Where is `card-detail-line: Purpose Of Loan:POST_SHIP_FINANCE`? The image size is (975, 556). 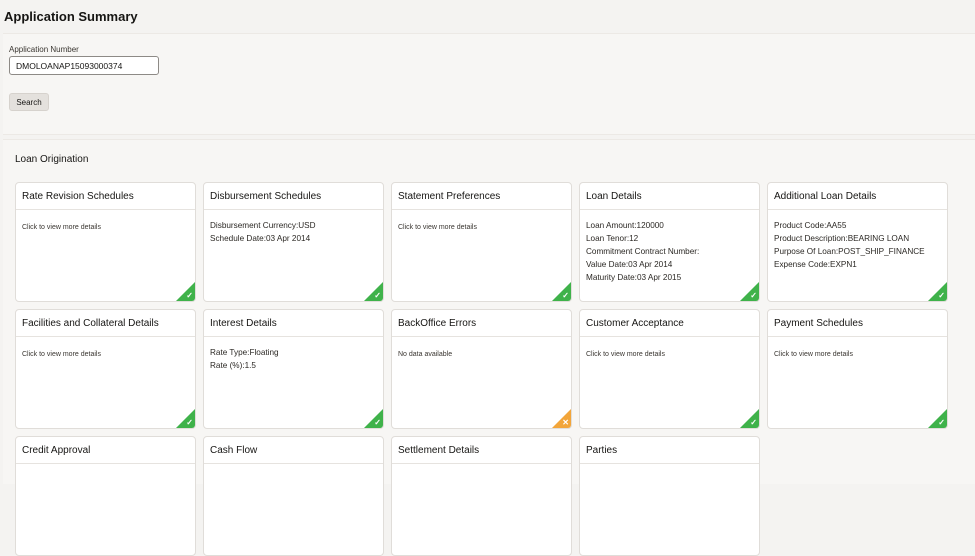
card-detail-line: Purpose Of Loan:POST_SHIP_FINANCE is located at coordinates (849, 251).